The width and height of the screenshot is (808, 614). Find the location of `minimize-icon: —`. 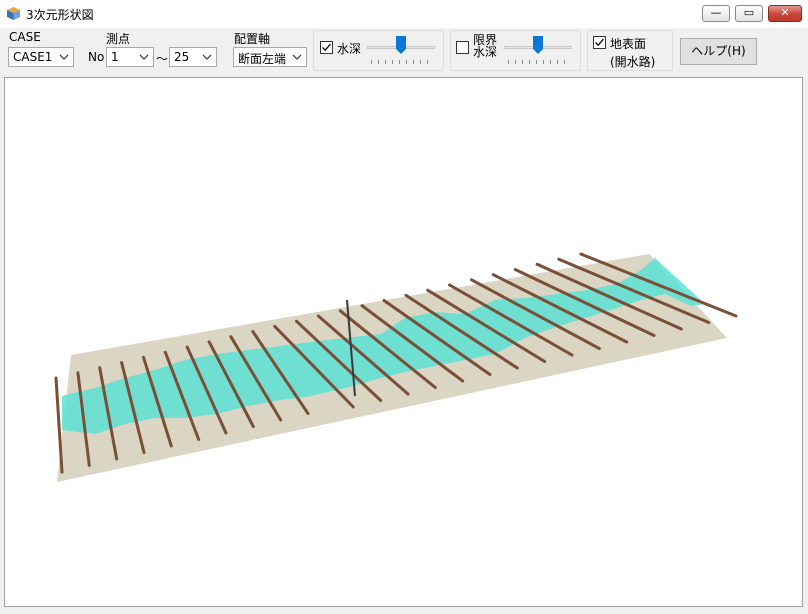

minimize-icon: — is located at coordinates (716, 12).